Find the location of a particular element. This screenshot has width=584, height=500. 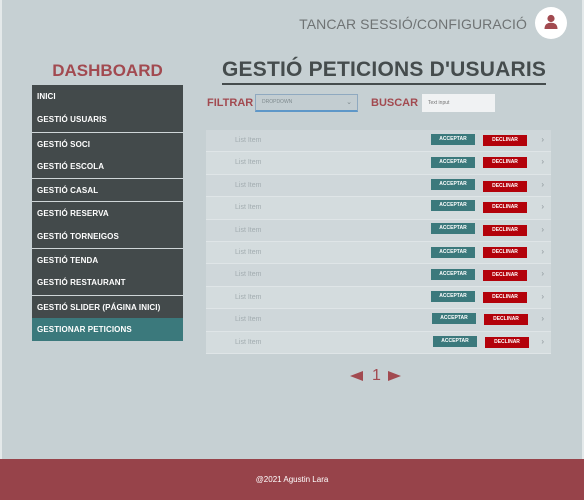

user-icon is located at coordinates (551, 21).